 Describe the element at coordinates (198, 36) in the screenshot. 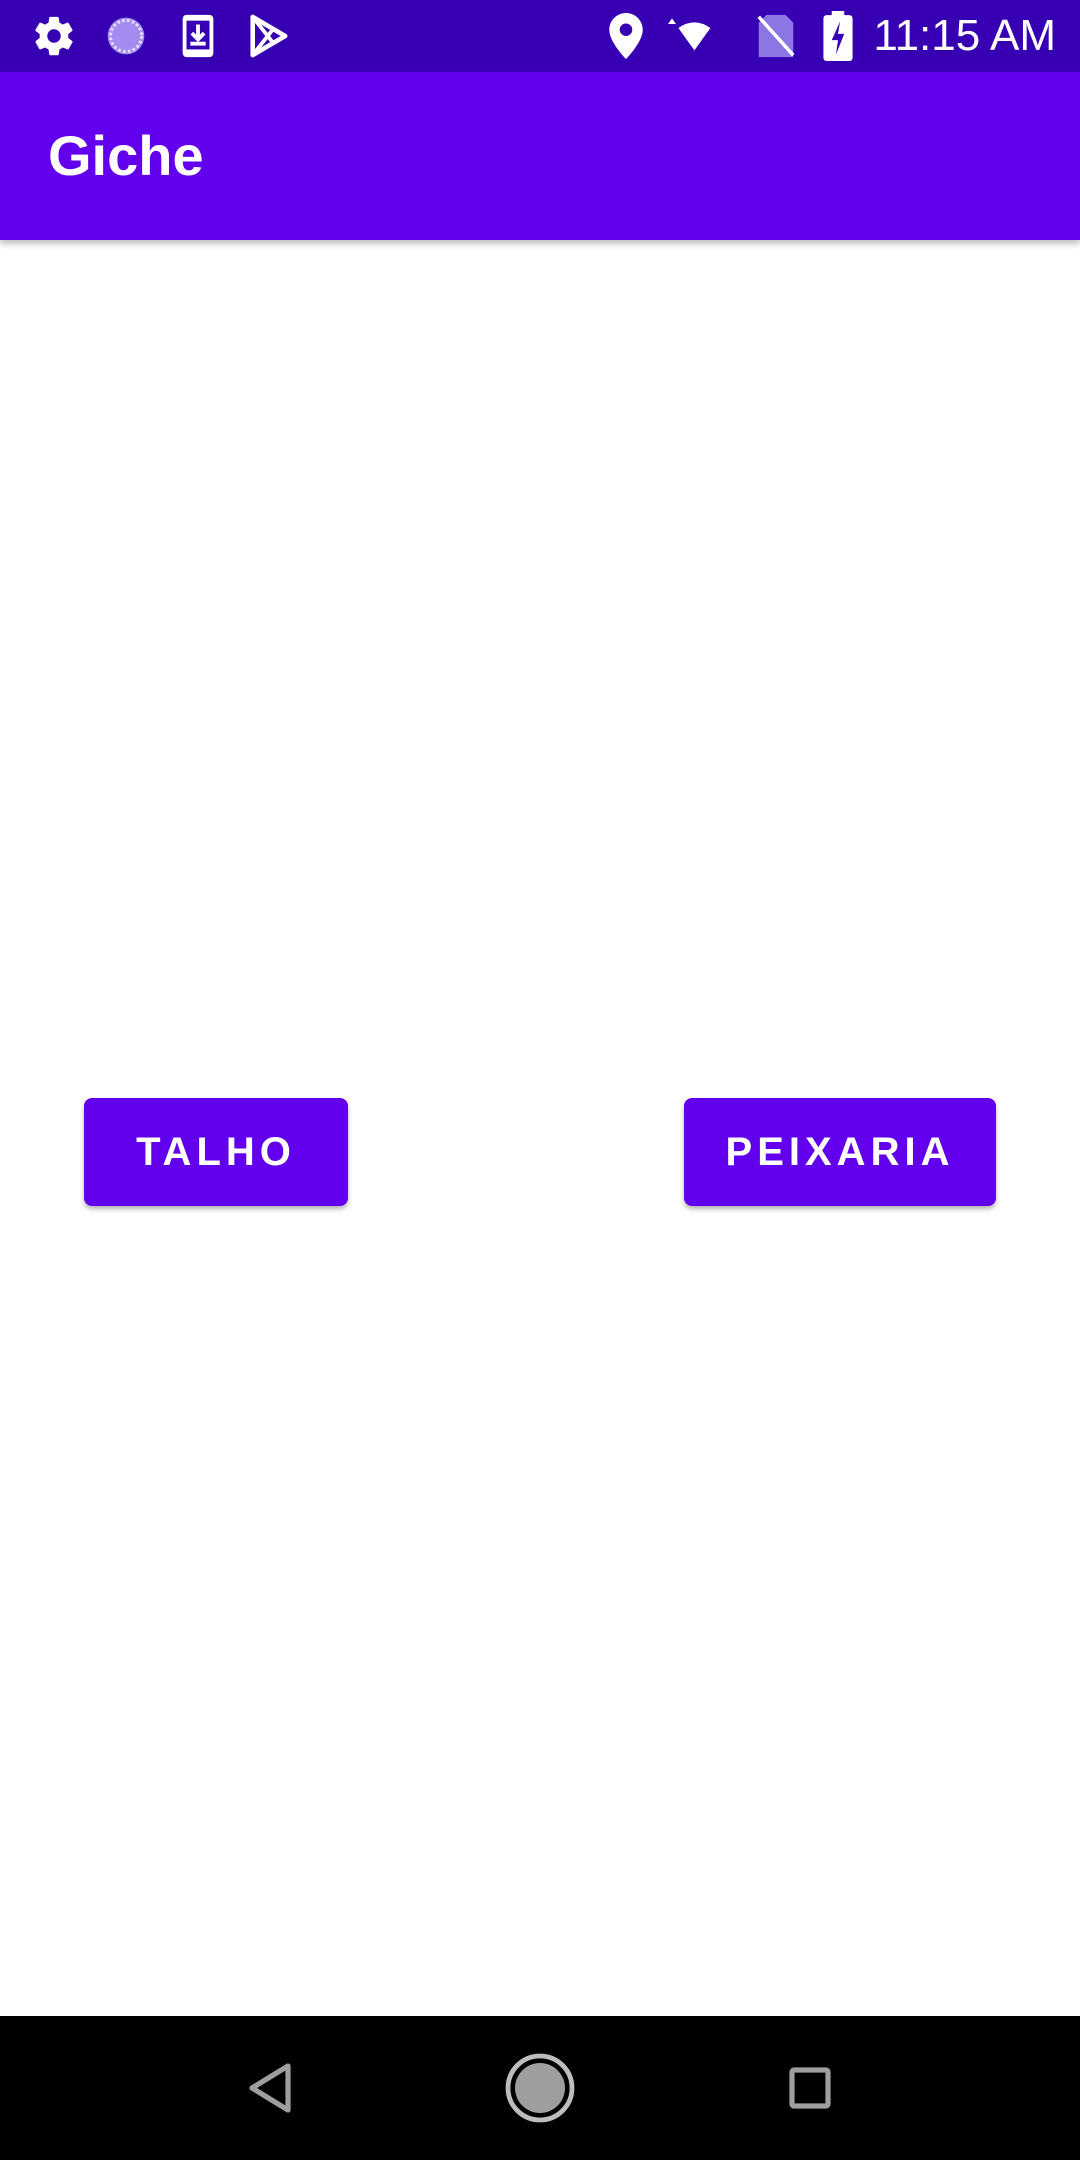

I see `download-icon` at that location.